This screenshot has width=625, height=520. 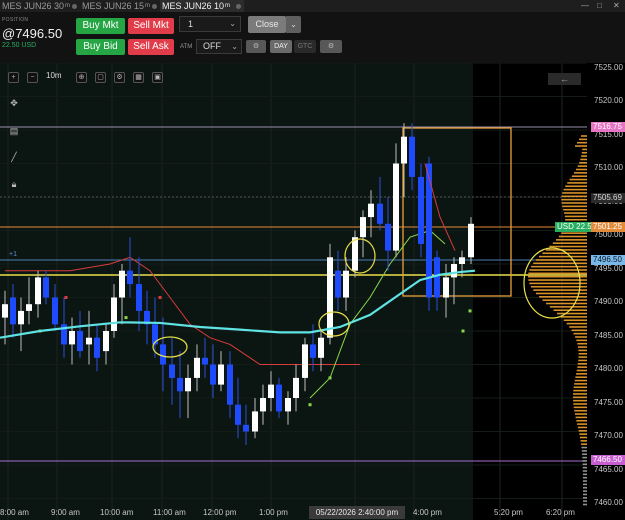 I want to click on price-tag: 7466.50, so click(x=608, y=460).